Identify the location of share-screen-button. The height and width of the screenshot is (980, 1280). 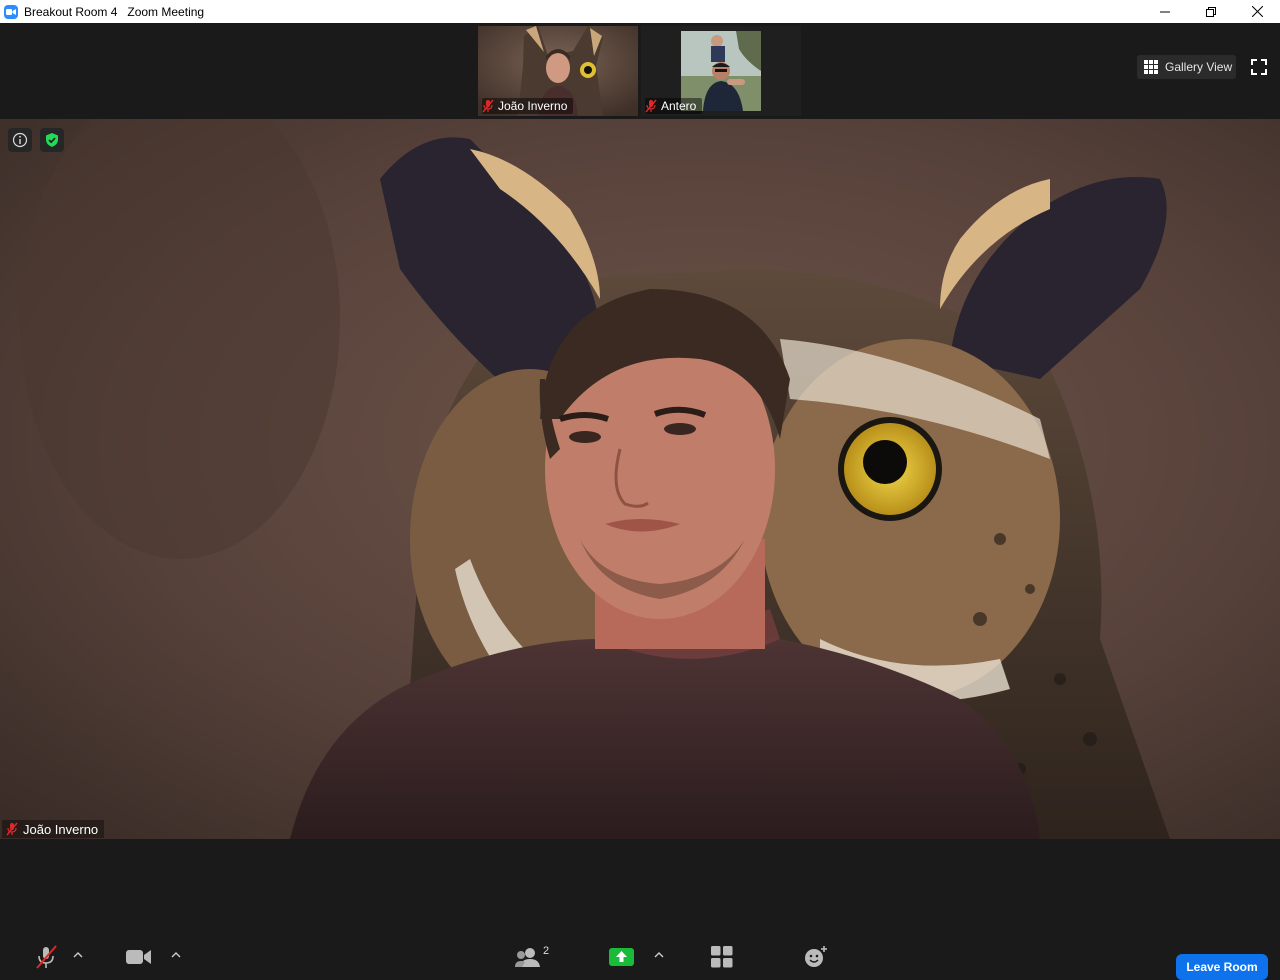
(621, 957).